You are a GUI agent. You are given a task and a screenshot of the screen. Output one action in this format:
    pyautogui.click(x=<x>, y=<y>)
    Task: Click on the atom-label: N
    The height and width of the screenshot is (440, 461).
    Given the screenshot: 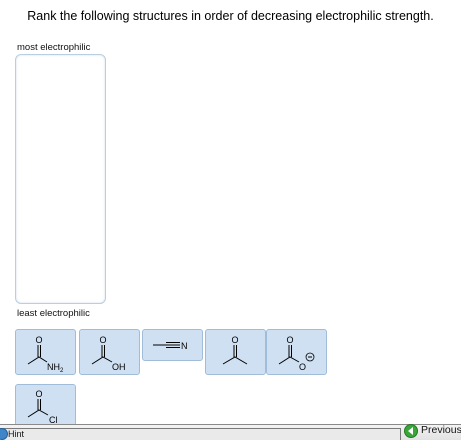 What is the action you would take?
    pyautogui.click(x=184, y=346)
    